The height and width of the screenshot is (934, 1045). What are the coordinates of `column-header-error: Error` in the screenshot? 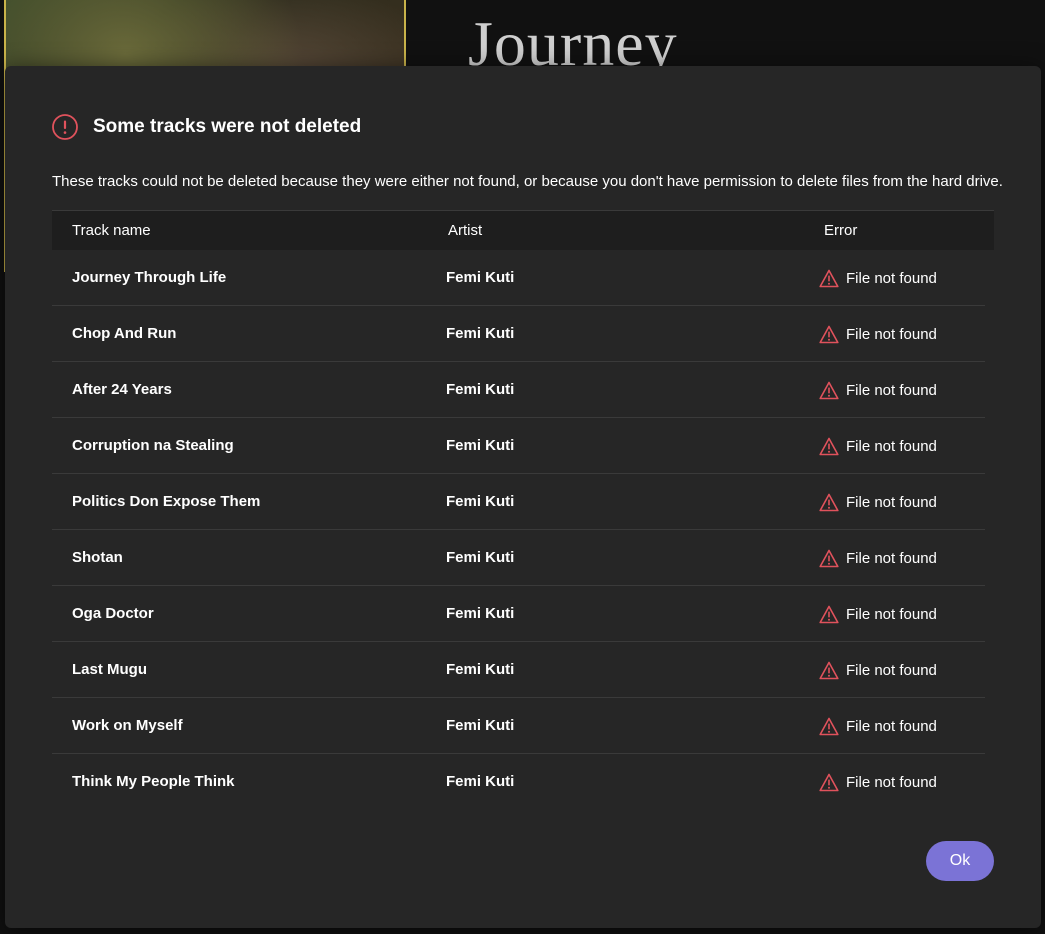 It's located at (841, 230).